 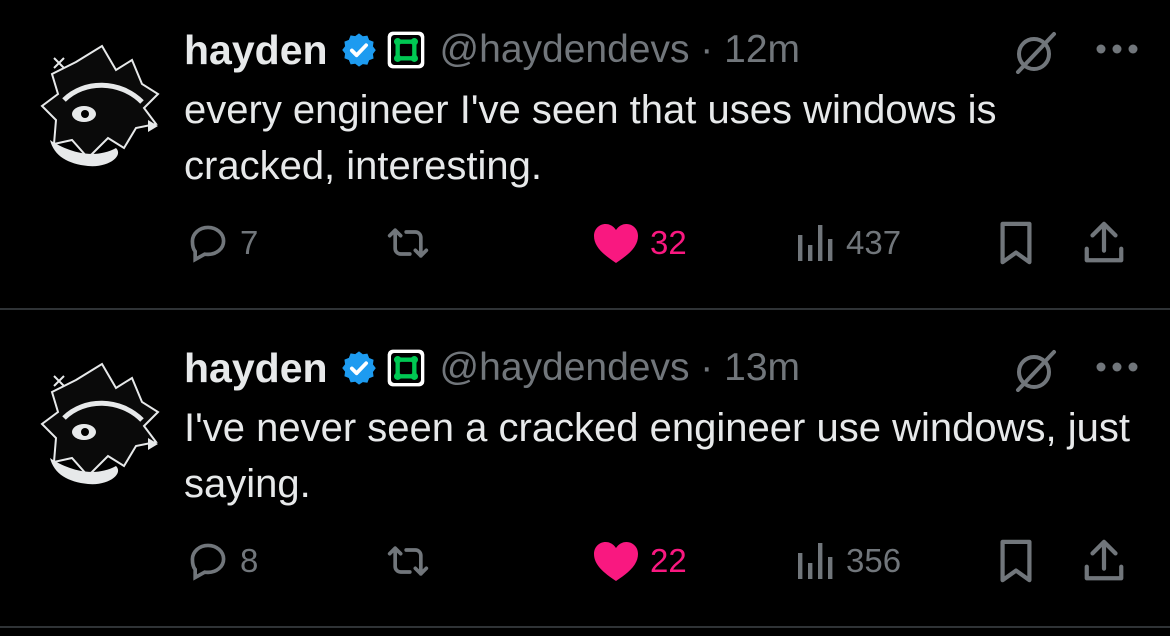 I want to click on handle-and-time: @haydendevs · 13m, so click(x=620, y=368).